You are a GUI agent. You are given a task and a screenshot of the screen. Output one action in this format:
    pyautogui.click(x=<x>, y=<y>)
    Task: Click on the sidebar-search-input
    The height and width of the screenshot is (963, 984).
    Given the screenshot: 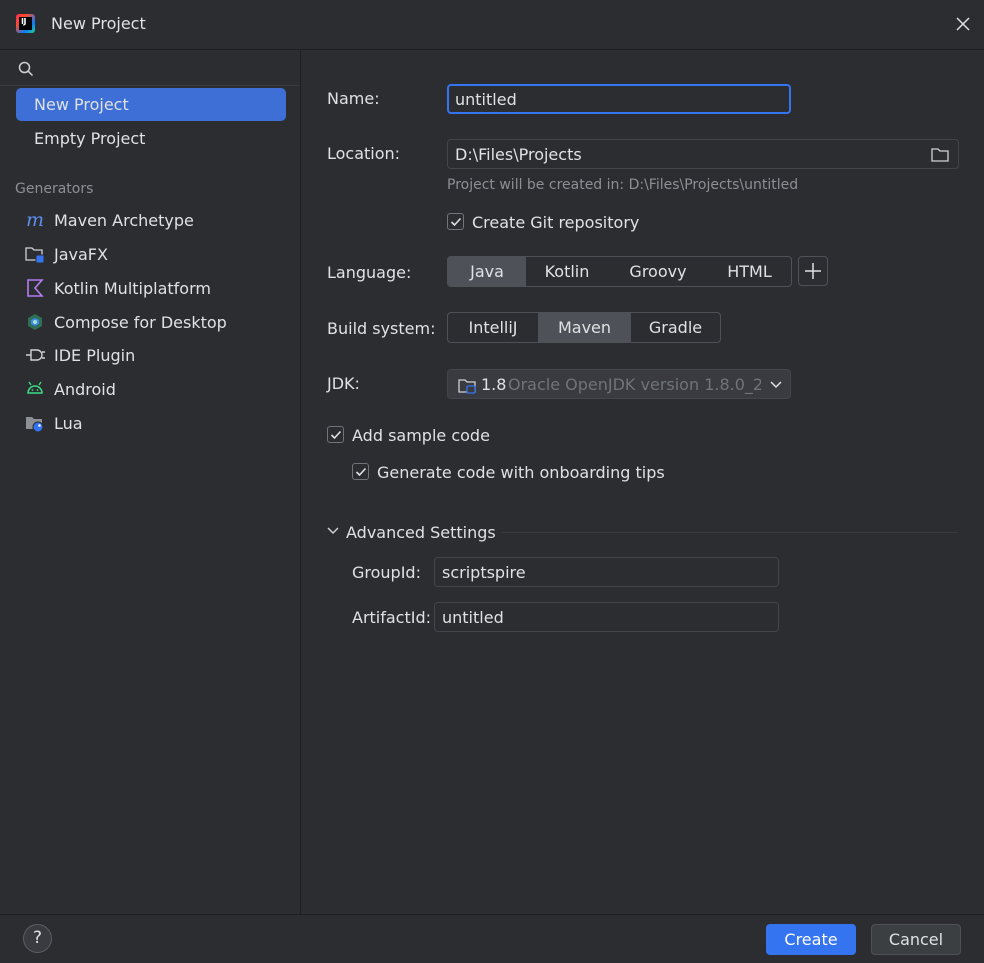 What is the action you would take?
    pyautogui.click(x=167, y=68)
    